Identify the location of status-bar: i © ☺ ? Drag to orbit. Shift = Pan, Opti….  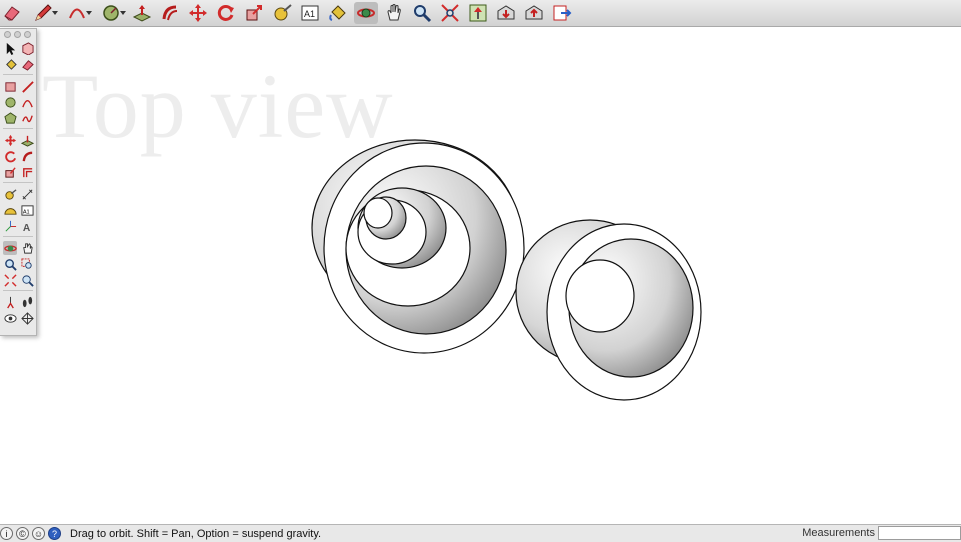
(480, 533).